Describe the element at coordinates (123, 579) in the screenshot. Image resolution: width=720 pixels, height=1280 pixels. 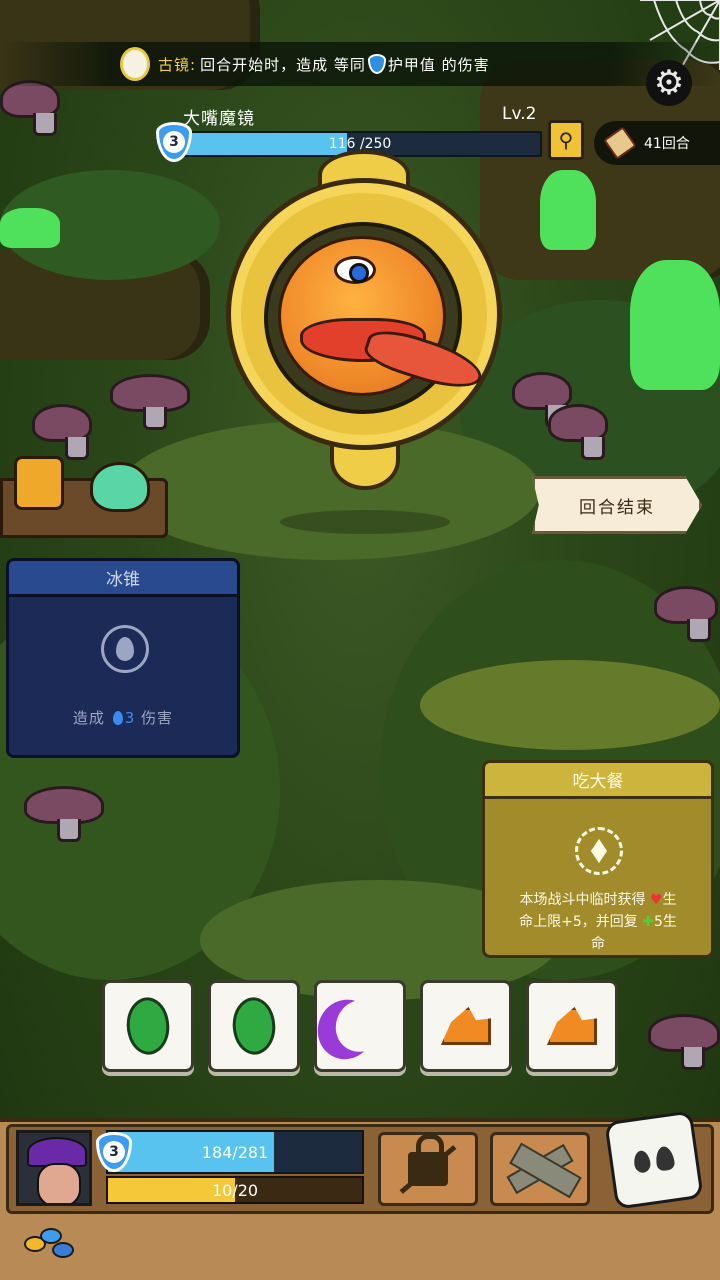
I see `skill-card-title: 冰锥` at that location.